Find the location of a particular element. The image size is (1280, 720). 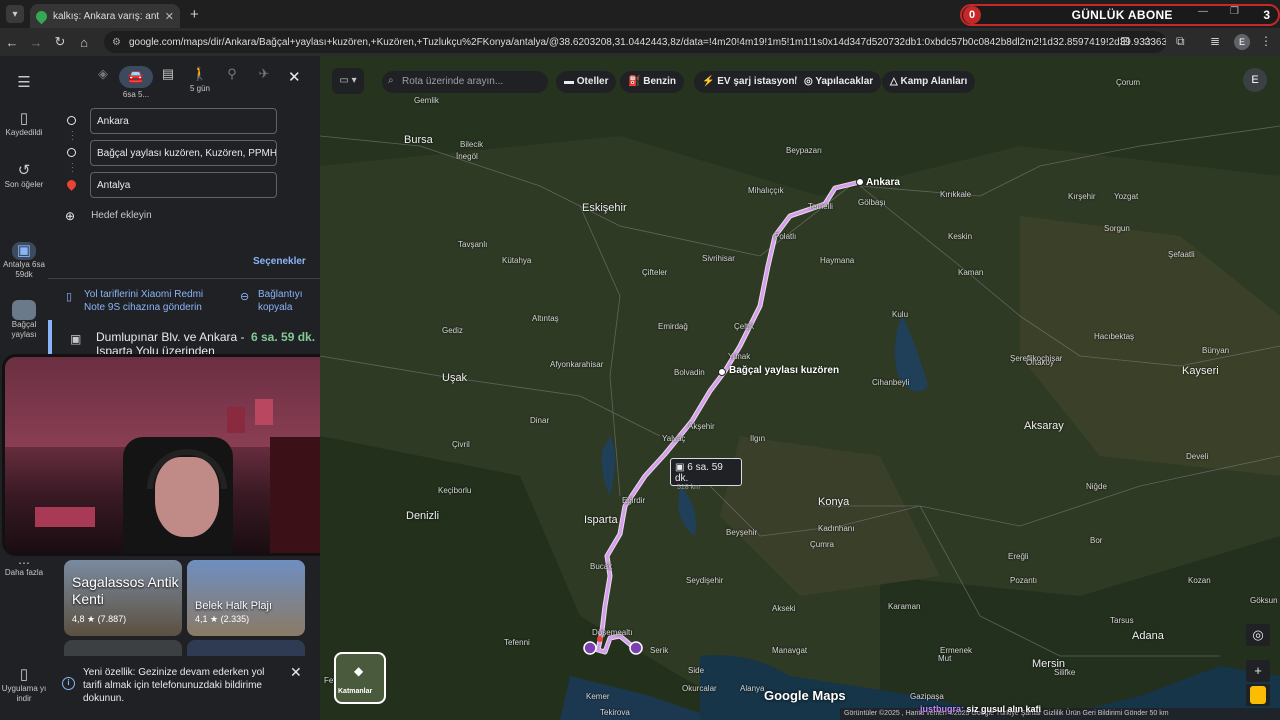

extensions-icon: ⧉ is located at coordinates (1180, 41).